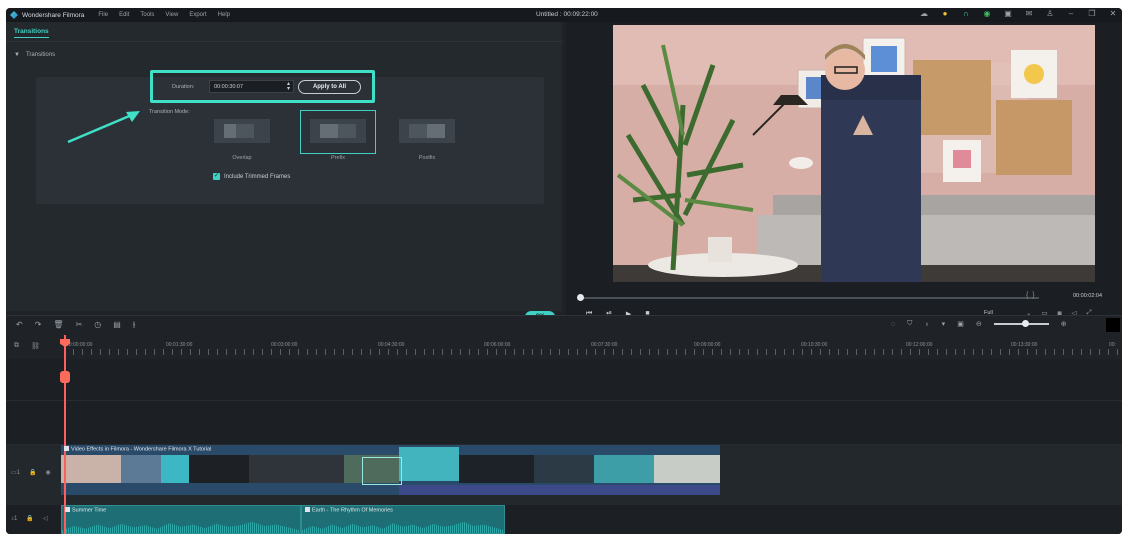  What do you see at coordinates (945, 13) in the screenshot?
I see `bulb-icon: ●` at bounding box center [945, 13].